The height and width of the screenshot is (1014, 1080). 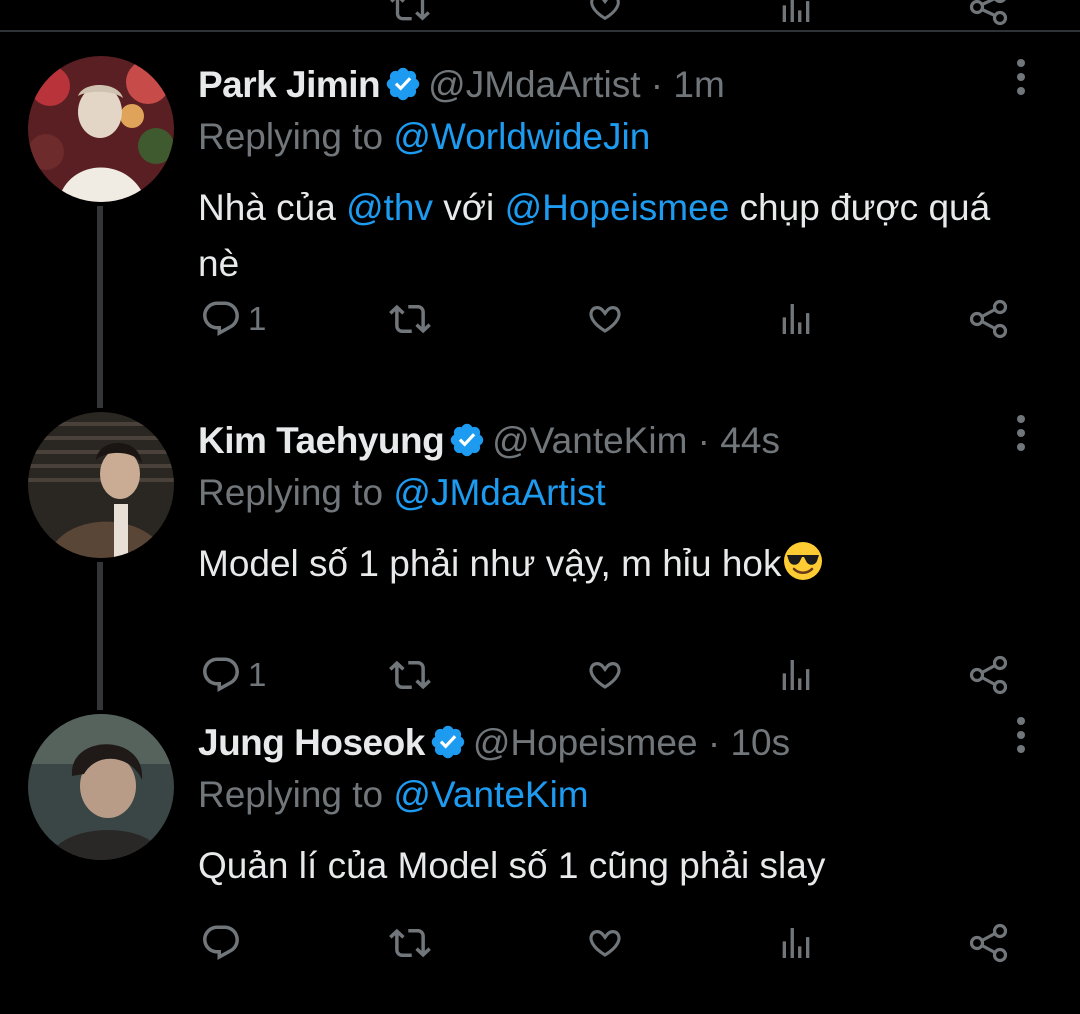 What do you see at coordinates (490, 794) in the screenshot?
I see `replying-to-link: @VanteKim` at bounding box center [490, 794].